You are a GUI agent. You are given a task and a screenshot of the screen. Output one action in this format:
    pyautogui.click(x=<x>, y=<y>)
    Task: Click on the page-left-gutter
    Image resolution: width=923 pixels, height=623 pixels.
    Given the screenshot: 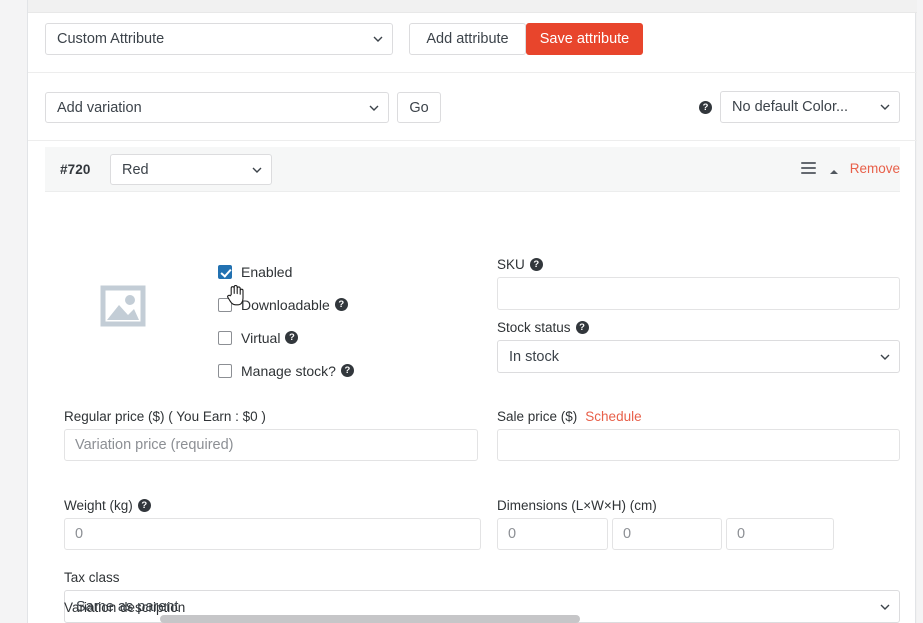 What is the action you would take?
    pyautogui.click(x=13, y=311)
    